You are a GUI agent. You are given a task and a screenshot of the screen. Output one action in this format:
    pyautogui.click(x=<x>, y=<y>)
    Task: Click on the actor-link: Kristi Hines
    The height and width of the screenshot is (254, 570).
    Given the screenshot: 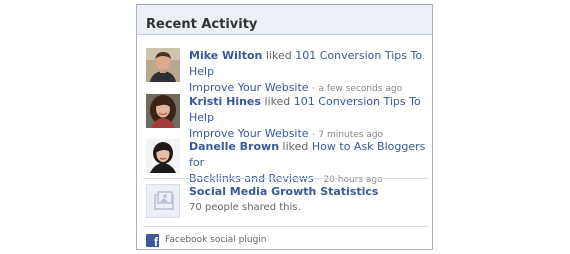 What is the action you would take?
    pyautogui.click(x=225, y=101)
    